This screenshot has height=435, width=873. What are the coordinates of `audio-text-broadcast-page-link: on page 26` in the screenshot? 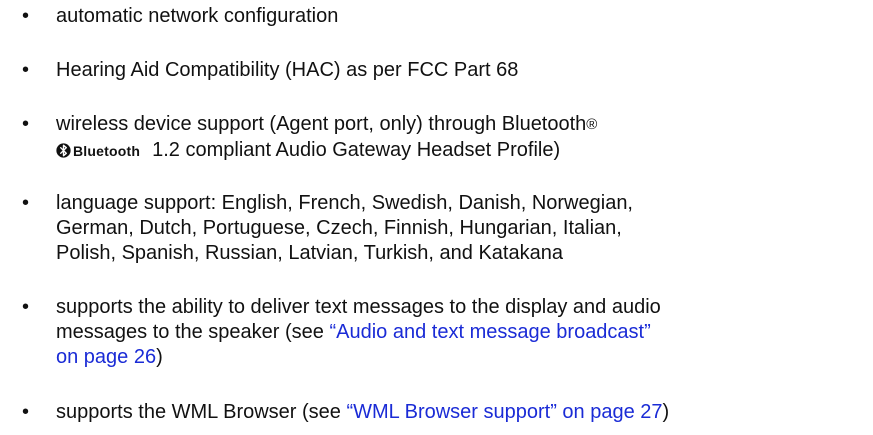 It's located at (106, 357).